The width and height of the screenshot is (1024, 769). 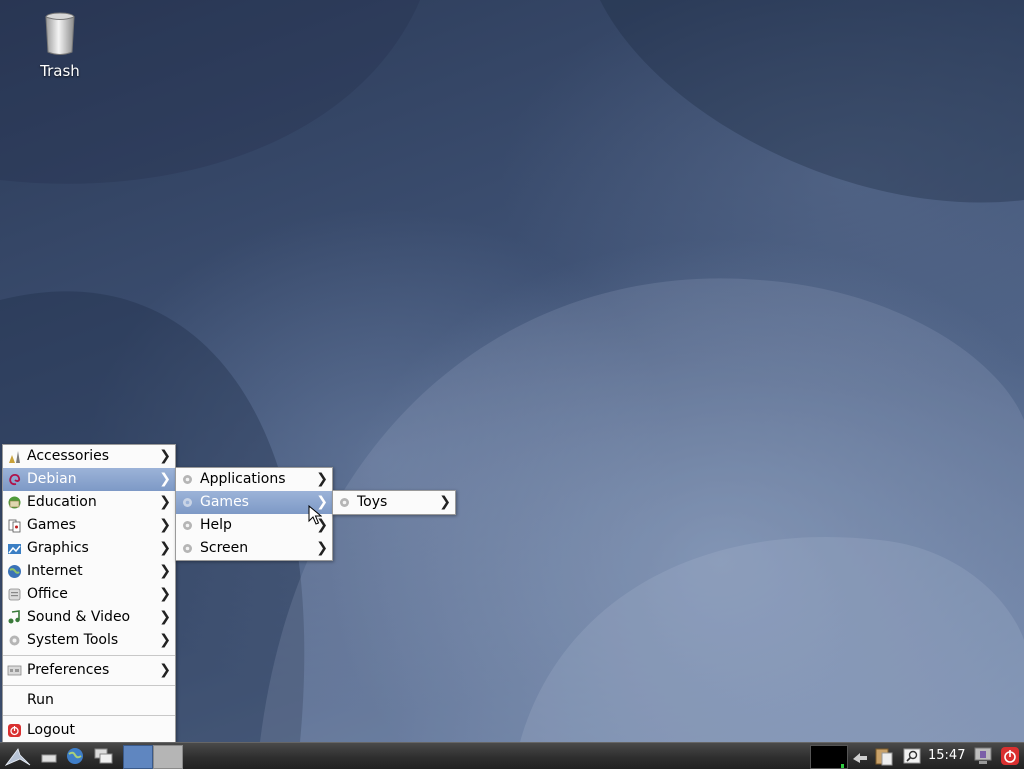 I want to click on menu-item-label: Toys, so click(x=372, y=502).